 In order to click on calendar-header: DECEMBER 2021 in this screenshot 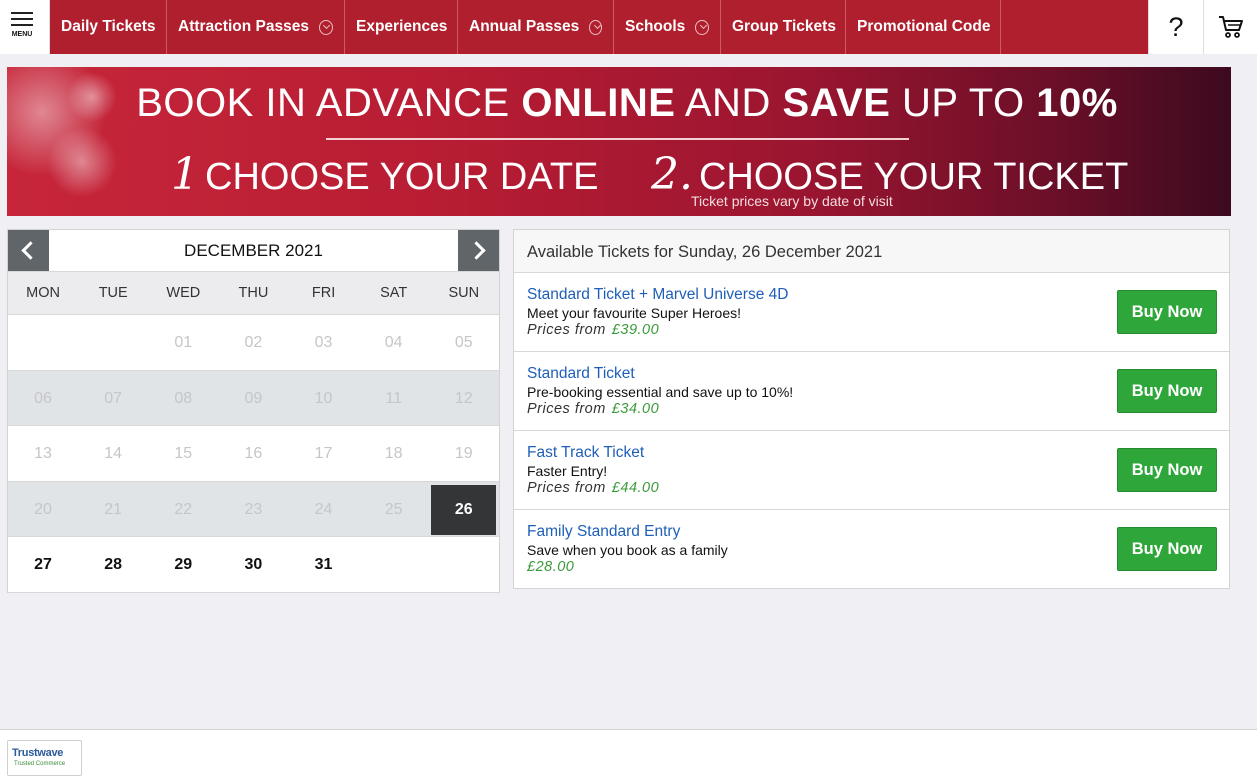, I will do `click(253, 250)`.